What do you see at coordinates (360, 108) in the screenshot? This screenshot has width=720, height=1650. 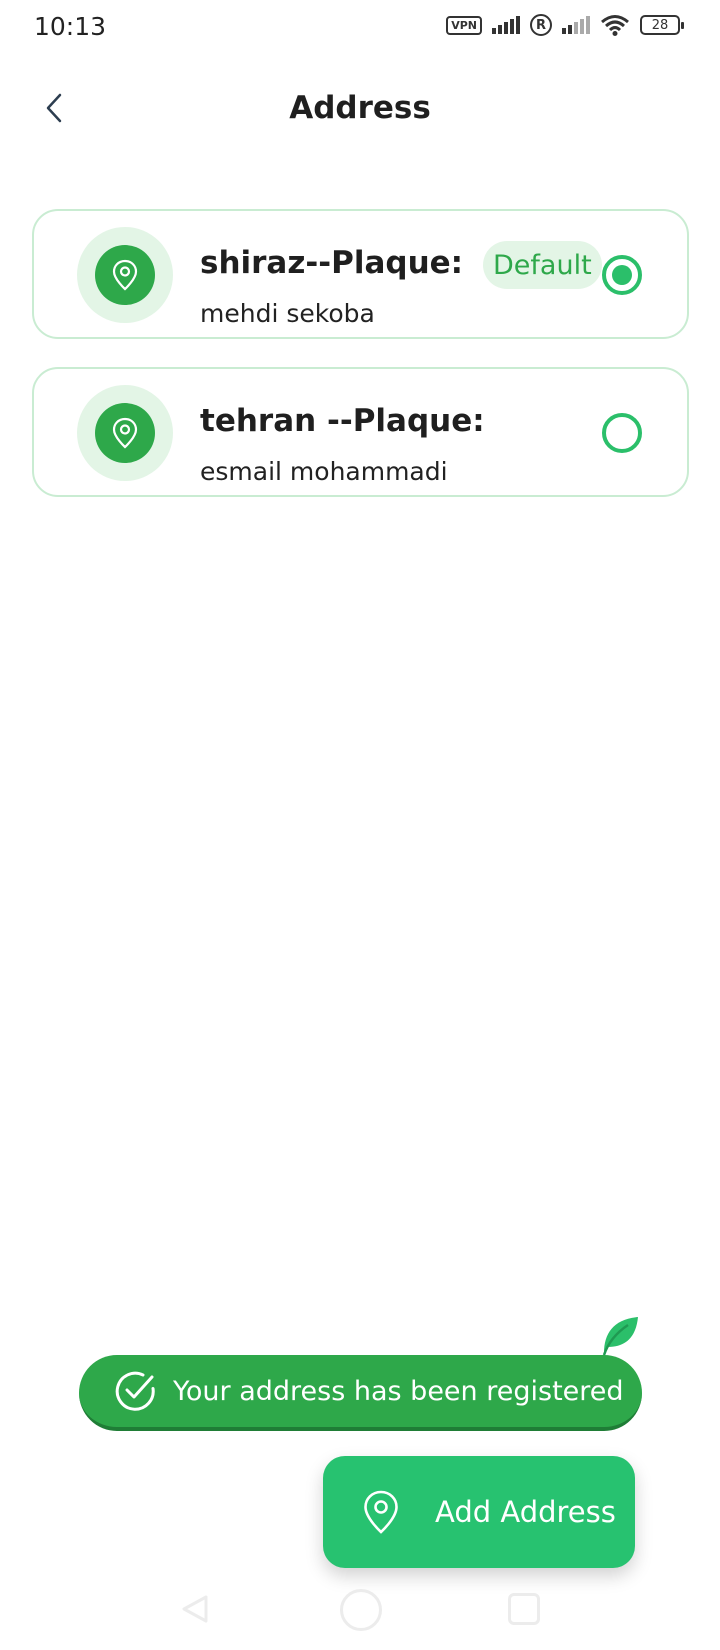 I see `page-title: Address` at bounding box center [360, 108].